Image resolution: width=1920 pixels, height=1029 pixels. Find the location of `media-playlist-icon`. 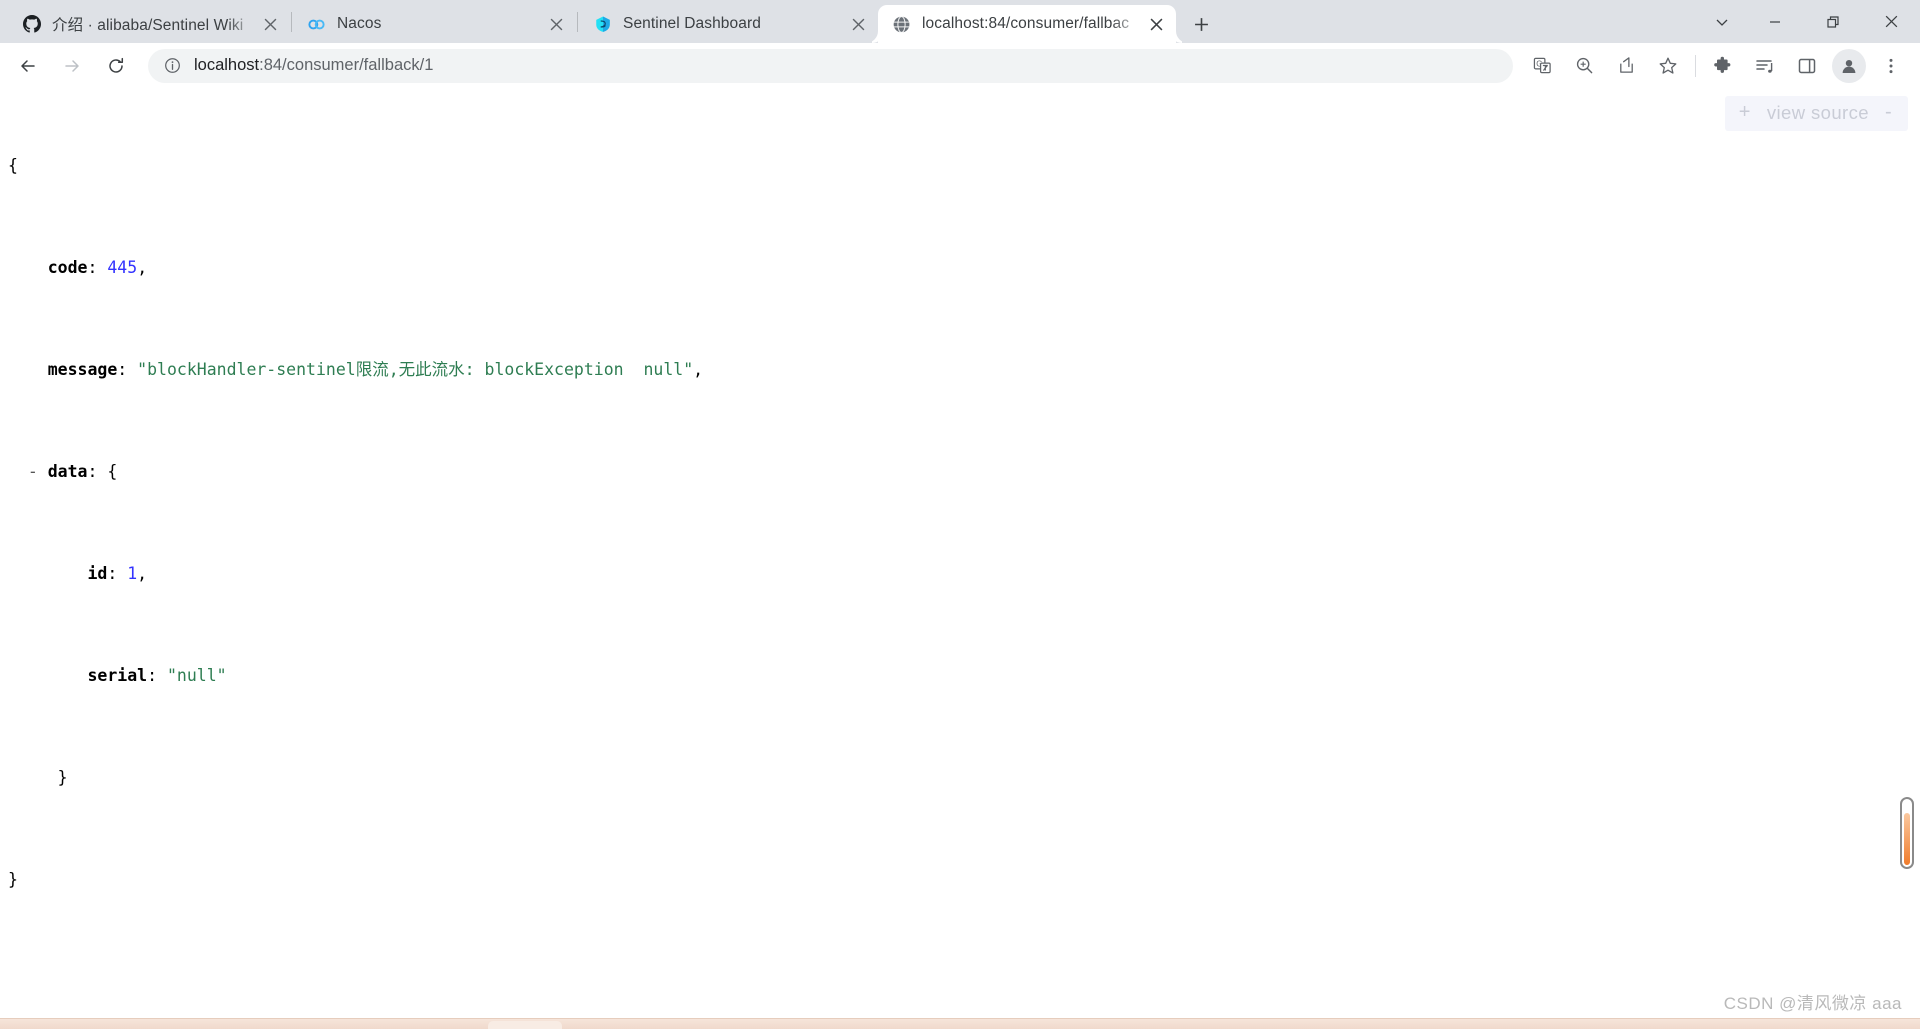

media-playlist-icon is located at coordinates (1765, 66).